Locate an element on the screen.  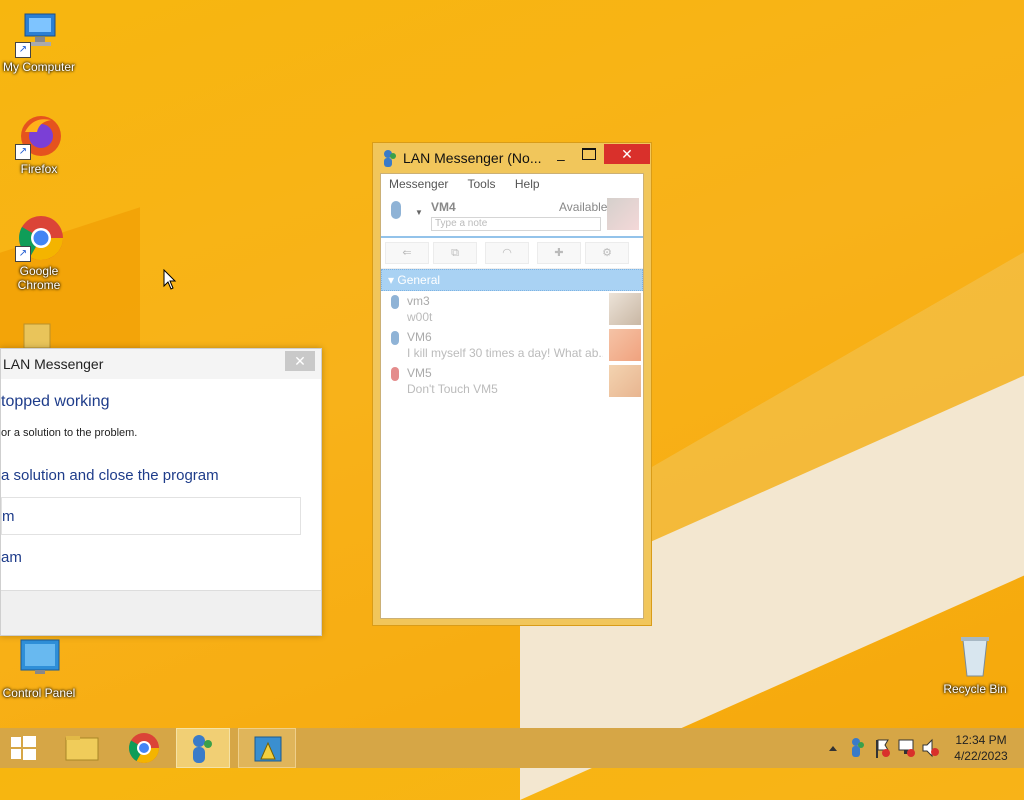
chat-button: ⇐ is located at coordinates (407, 253).